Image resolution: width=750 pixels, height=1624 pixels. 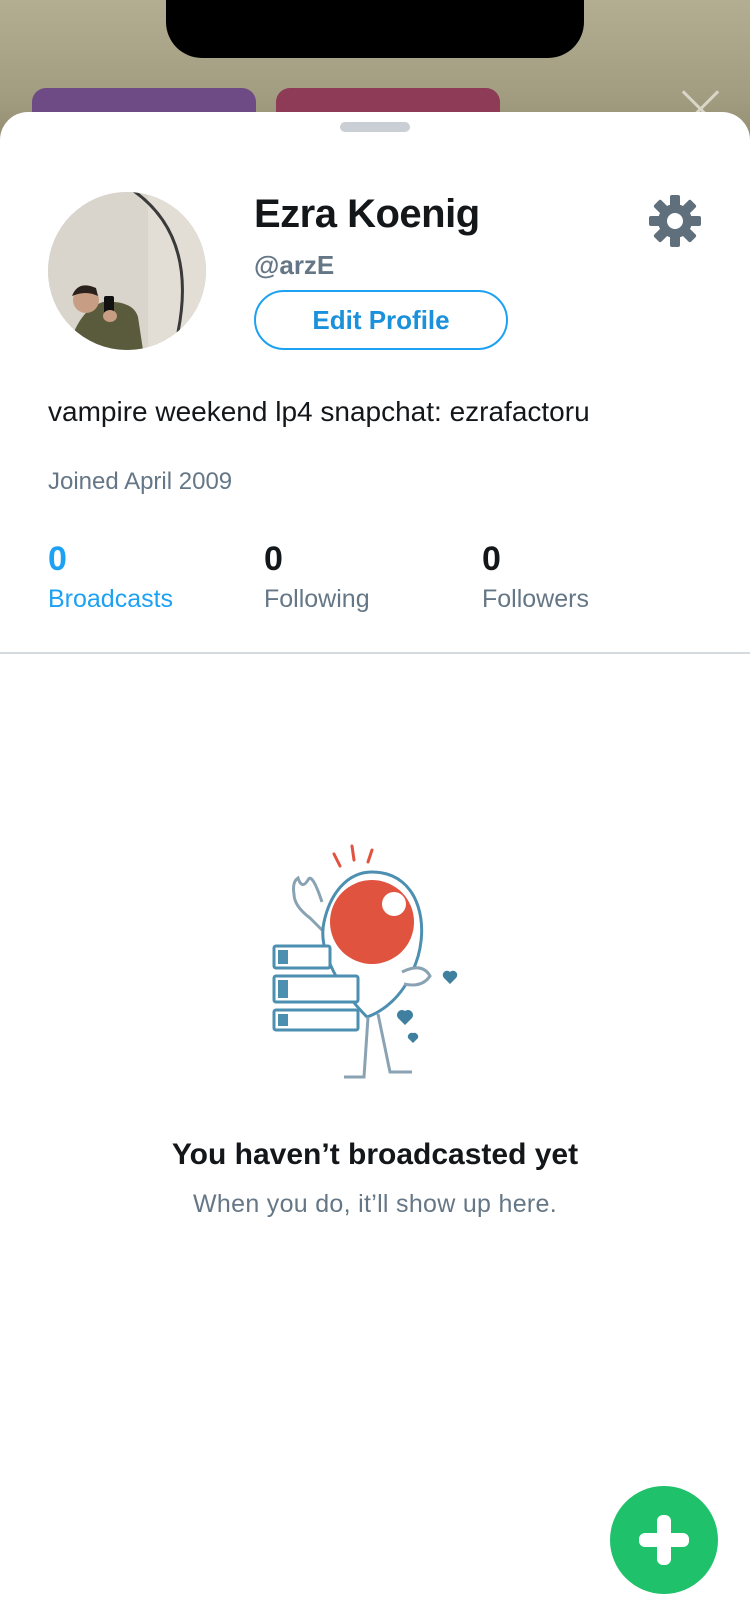 What do you see at coordinates (140, 481) in the screenshot?
I see `joined-date: Joined April 2009` at bounding box center [140, 481].